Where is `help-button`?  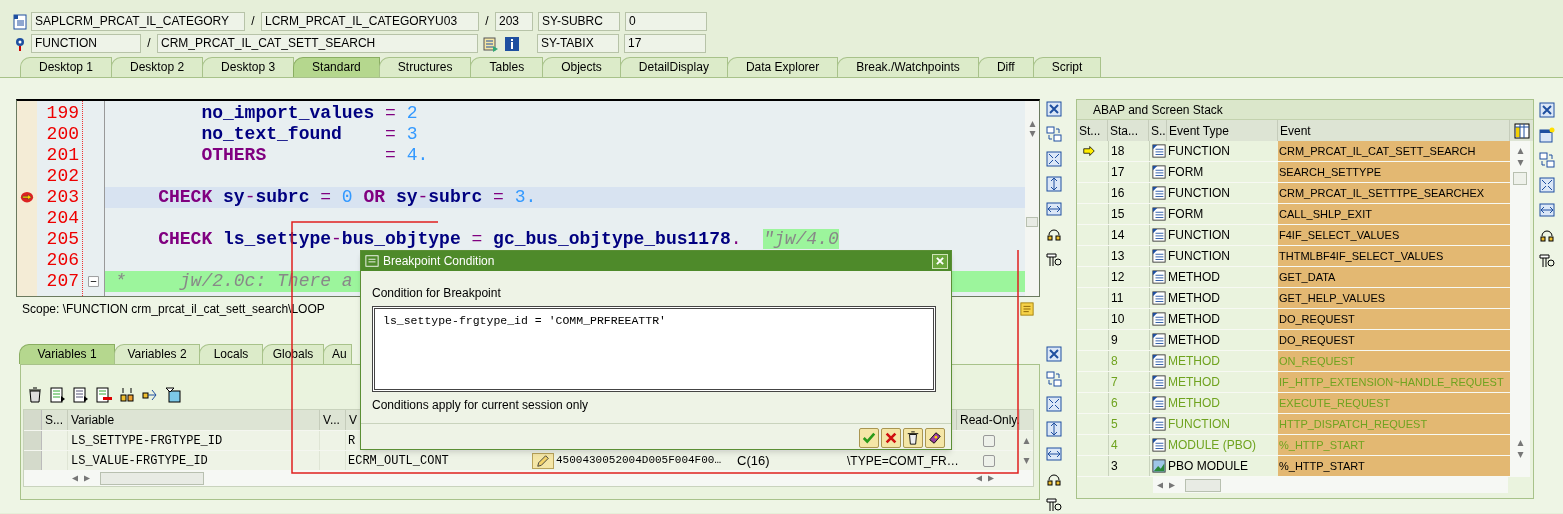
help-button is located at coordinates (935, 438).